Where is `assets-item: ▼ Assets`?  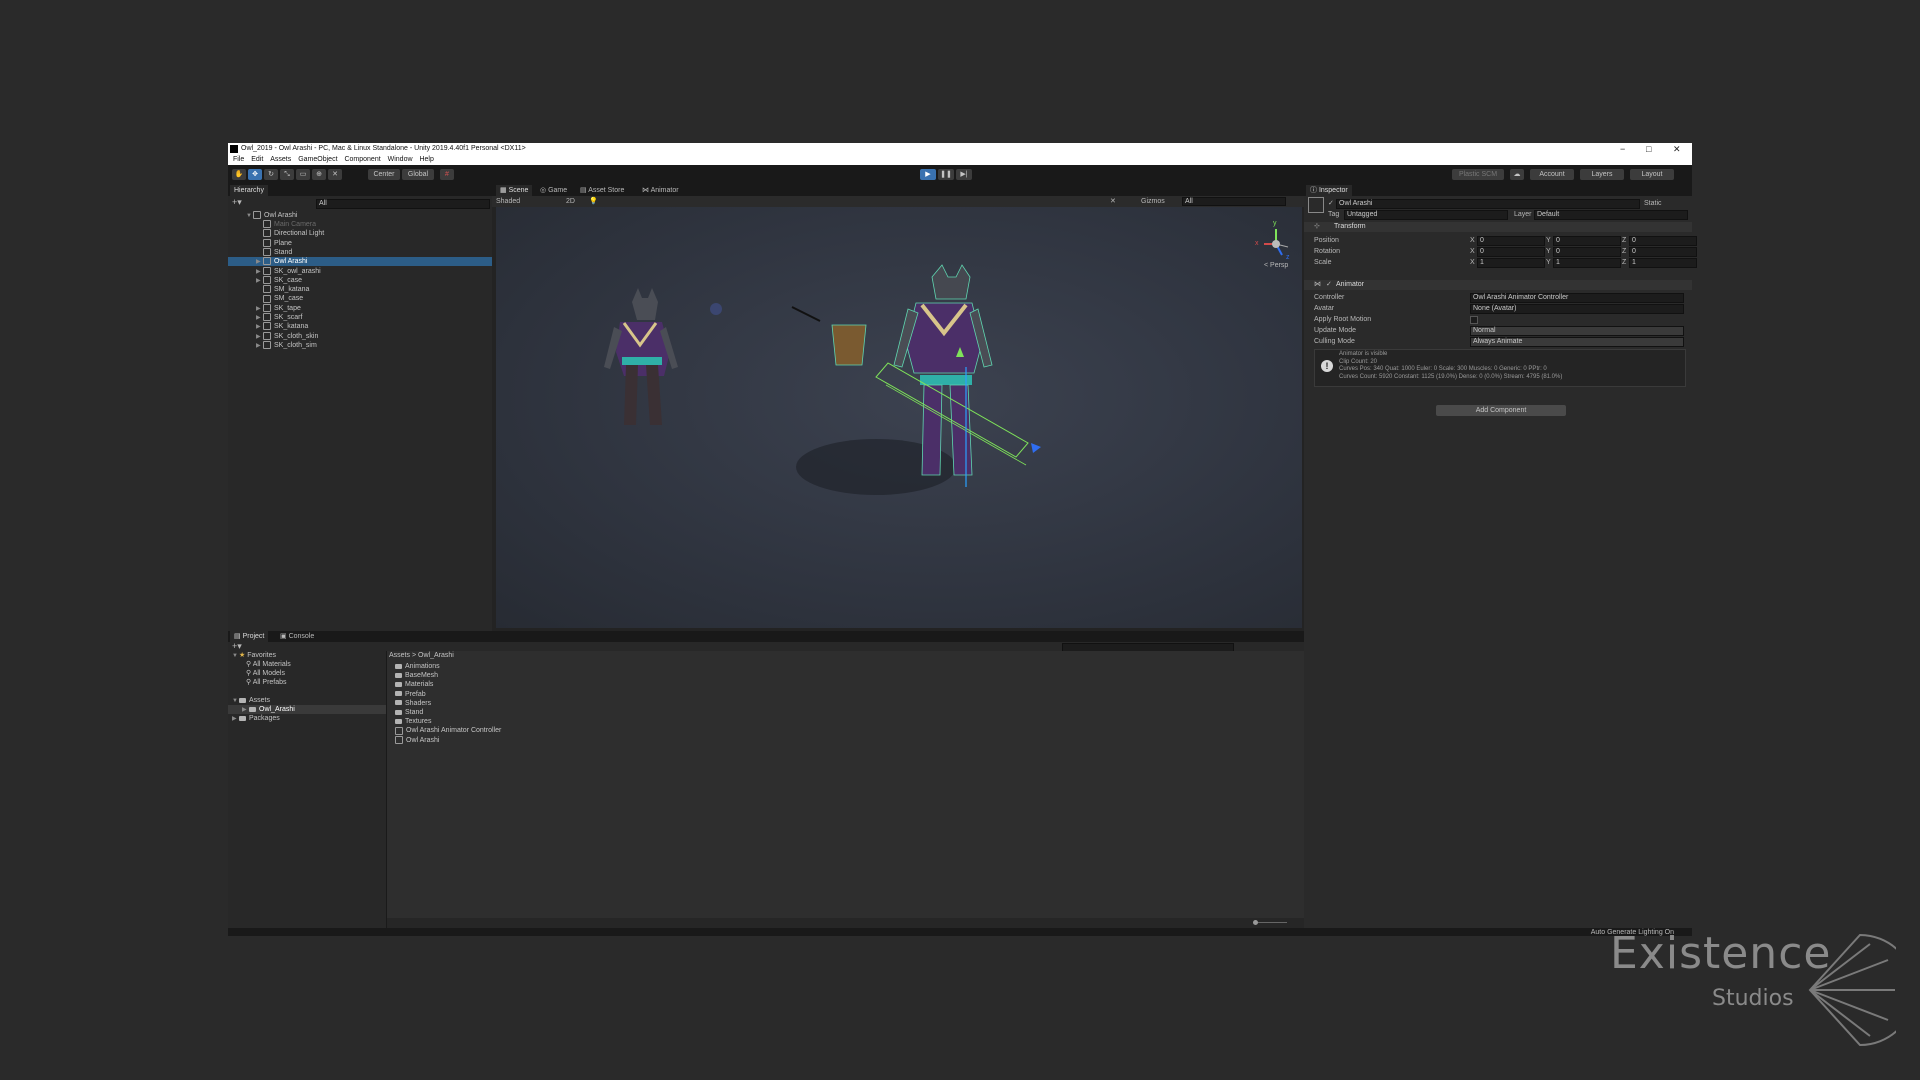
assets-item: ▼ Assets is located at coordinates (251, 700).